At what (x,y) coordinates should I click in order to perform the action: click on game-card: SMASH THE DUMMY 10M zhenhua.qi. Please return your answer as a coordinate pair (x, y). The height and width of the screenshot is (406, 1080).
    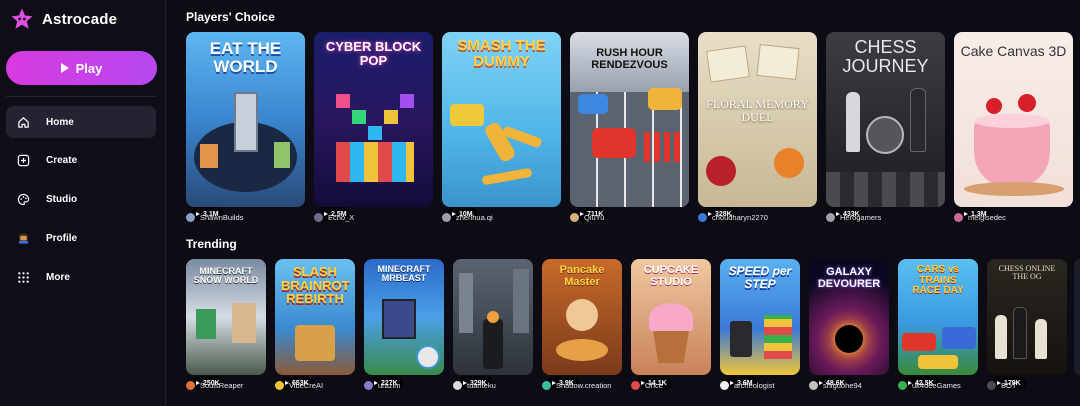
    Looking at the image, I should click on (501, 129).